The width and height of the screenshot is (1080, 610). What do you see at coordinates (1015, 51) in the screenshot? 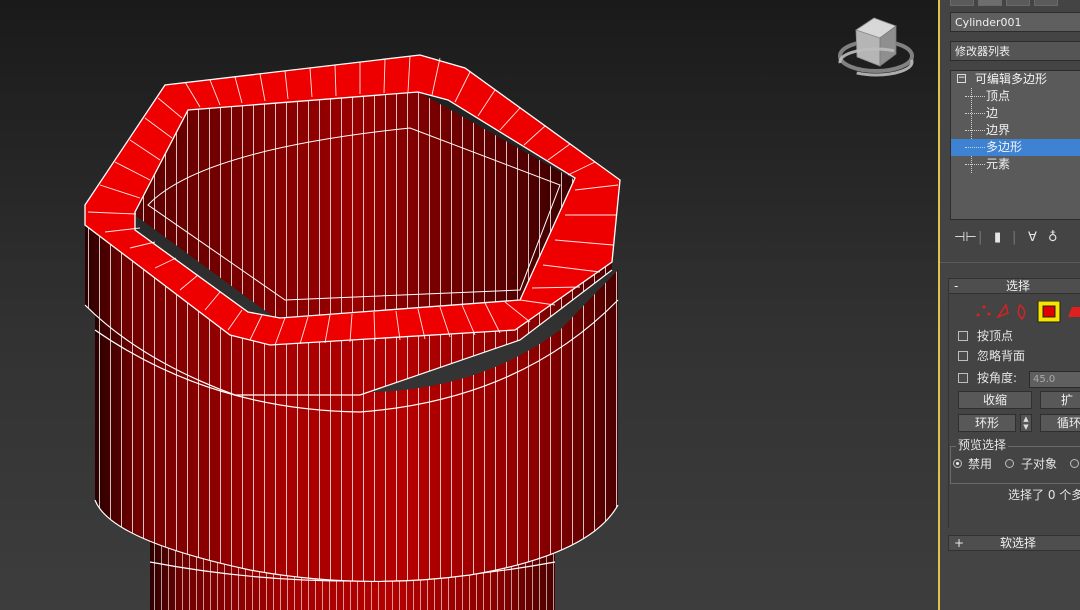
I see `modifier-list-dropdown: 修改器列表` at bounding box center [1015, 51].